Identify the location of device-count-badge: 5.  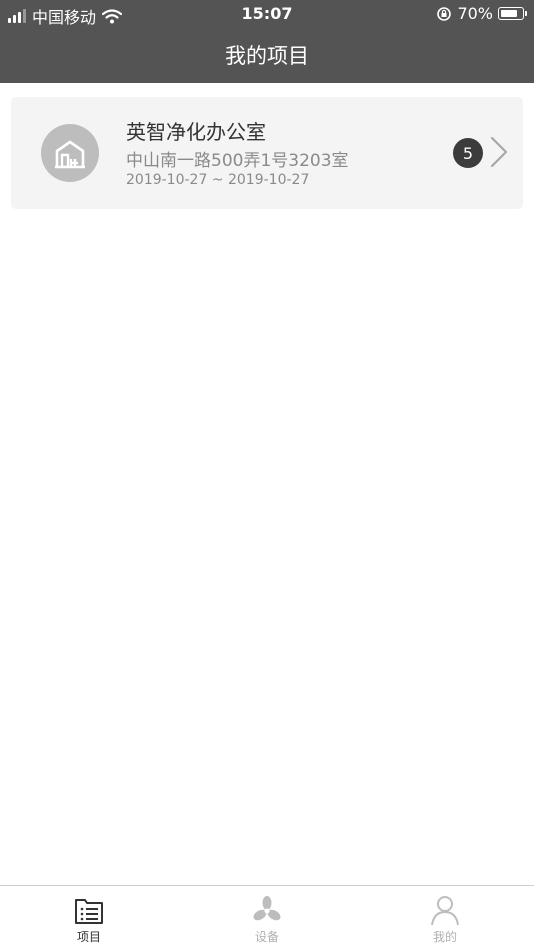
(468, 153).